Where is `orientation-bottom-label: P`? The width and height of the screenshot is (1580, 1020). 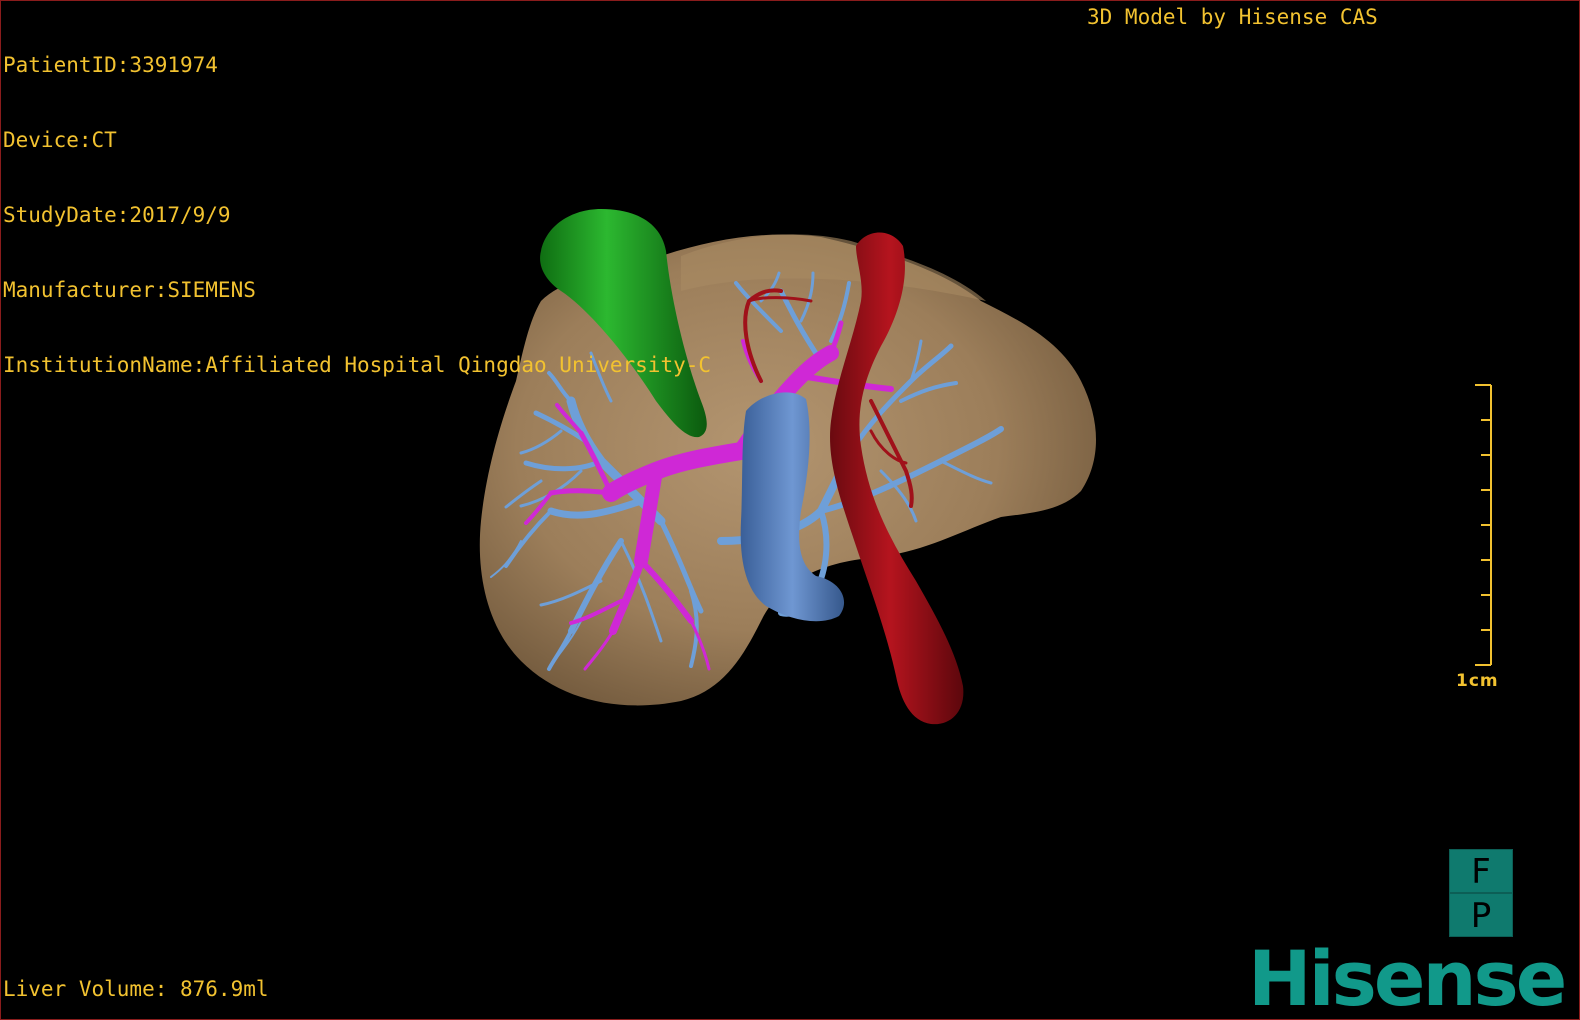 orientation-bottom-label: P is located at coordinates (1481, 915).